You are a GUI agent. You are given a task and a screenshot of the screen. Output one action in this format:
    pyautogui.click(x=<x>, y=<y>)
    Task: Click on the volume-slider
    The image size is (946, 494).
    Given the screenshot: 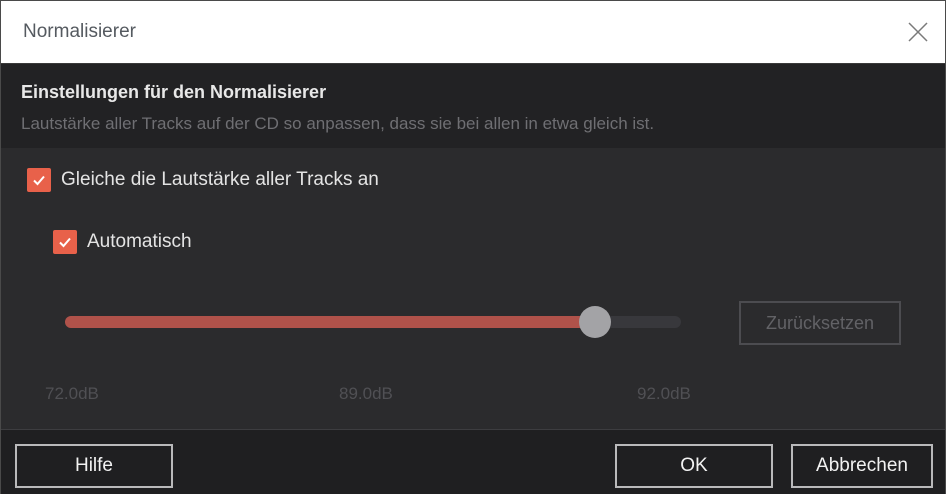 What is the action you would take?
    pyautogui.click(x=373, y=322)
    